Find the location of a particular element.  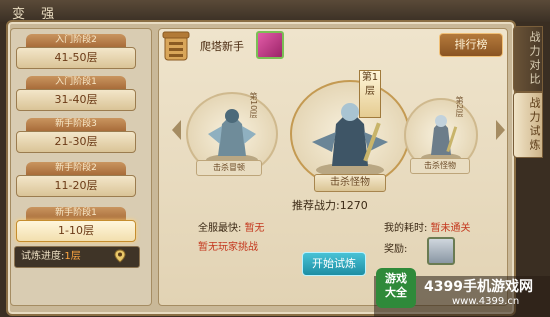

my-time-value: 暂未通关 is located at coordinates (450, 228).